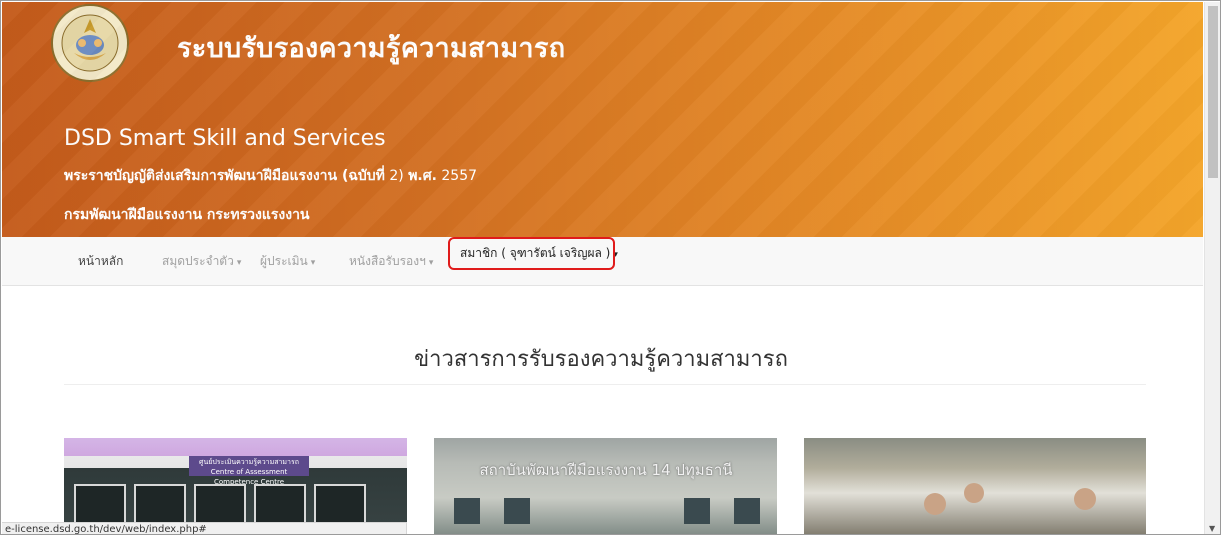  What do you see at coordinates (605, 384) in the screenshot?
I see `section-divider` at bounding box center [605, 384].